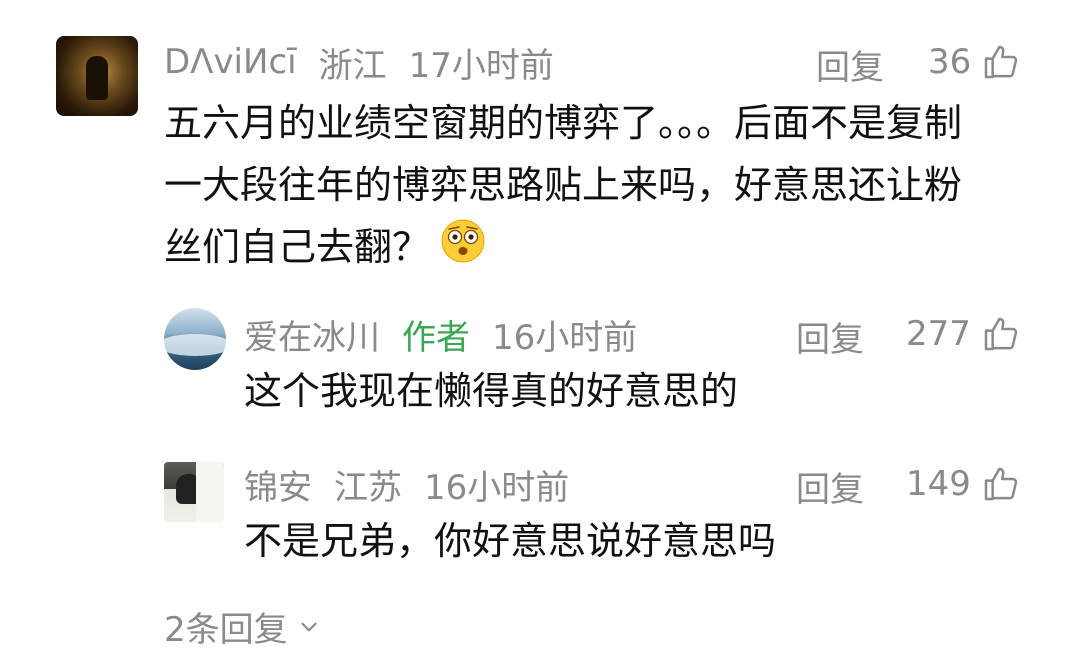 The image size is (1080, 651). I want to click on reply-body: 这个我现在懒得真的好意思的, so click(491, 391).